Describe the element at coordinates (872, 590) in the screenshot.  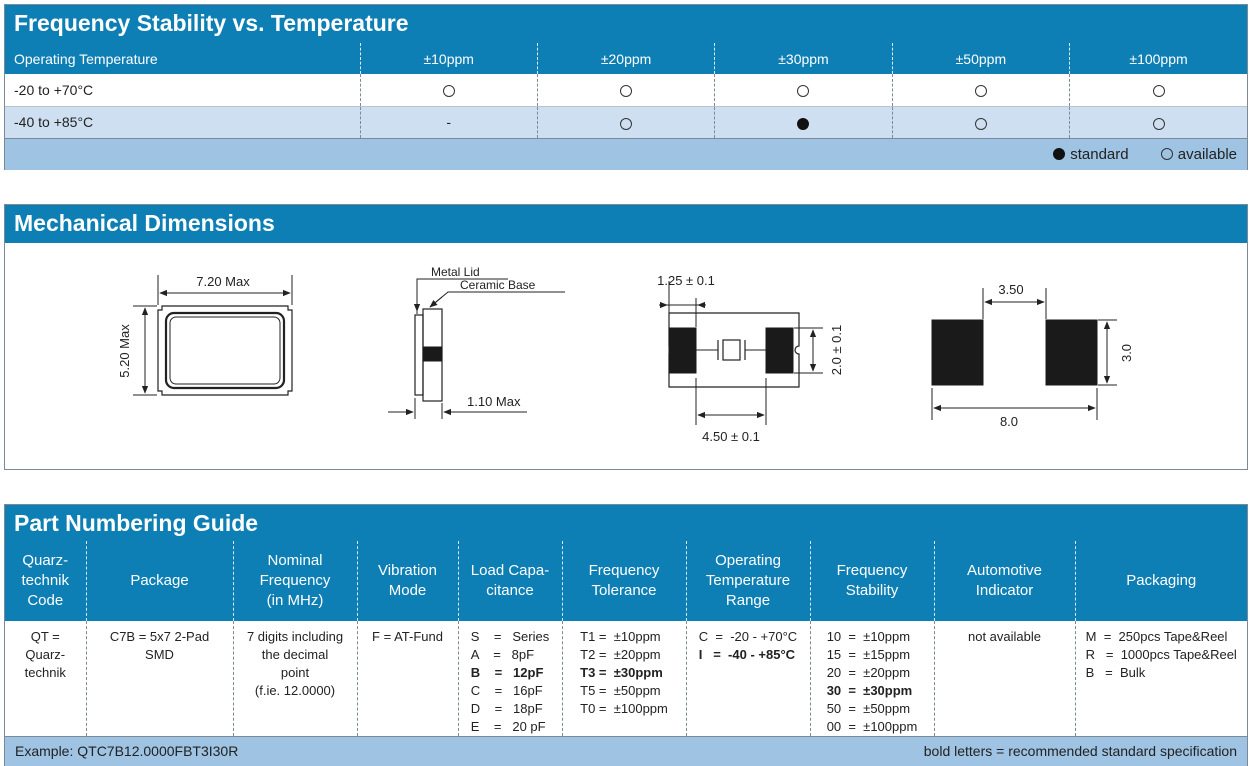
I see `part-column-header-line: Stability` at that location.